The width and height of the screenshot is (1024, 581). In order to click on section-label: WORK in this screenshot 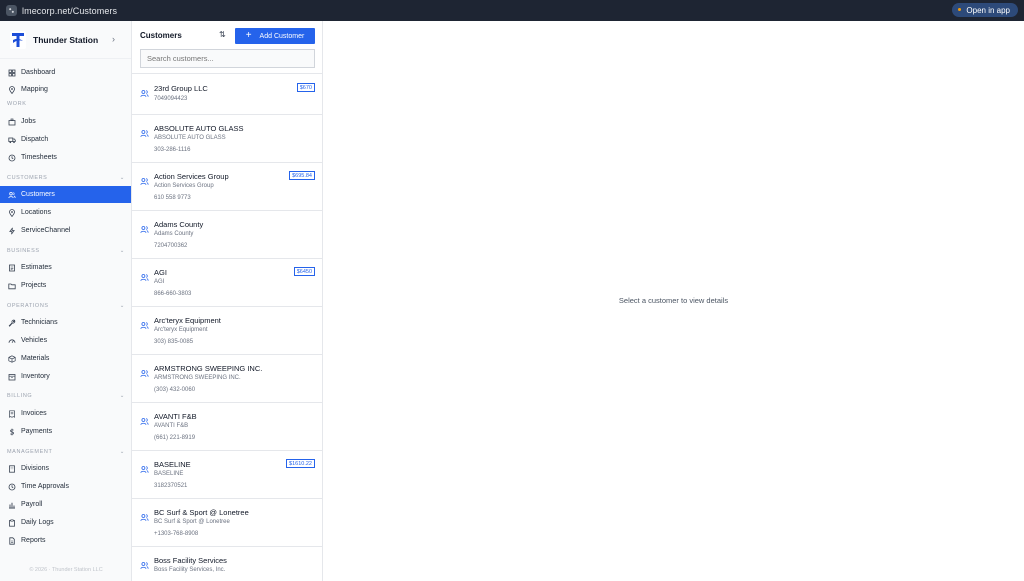, I will do `click(17, 104)`.